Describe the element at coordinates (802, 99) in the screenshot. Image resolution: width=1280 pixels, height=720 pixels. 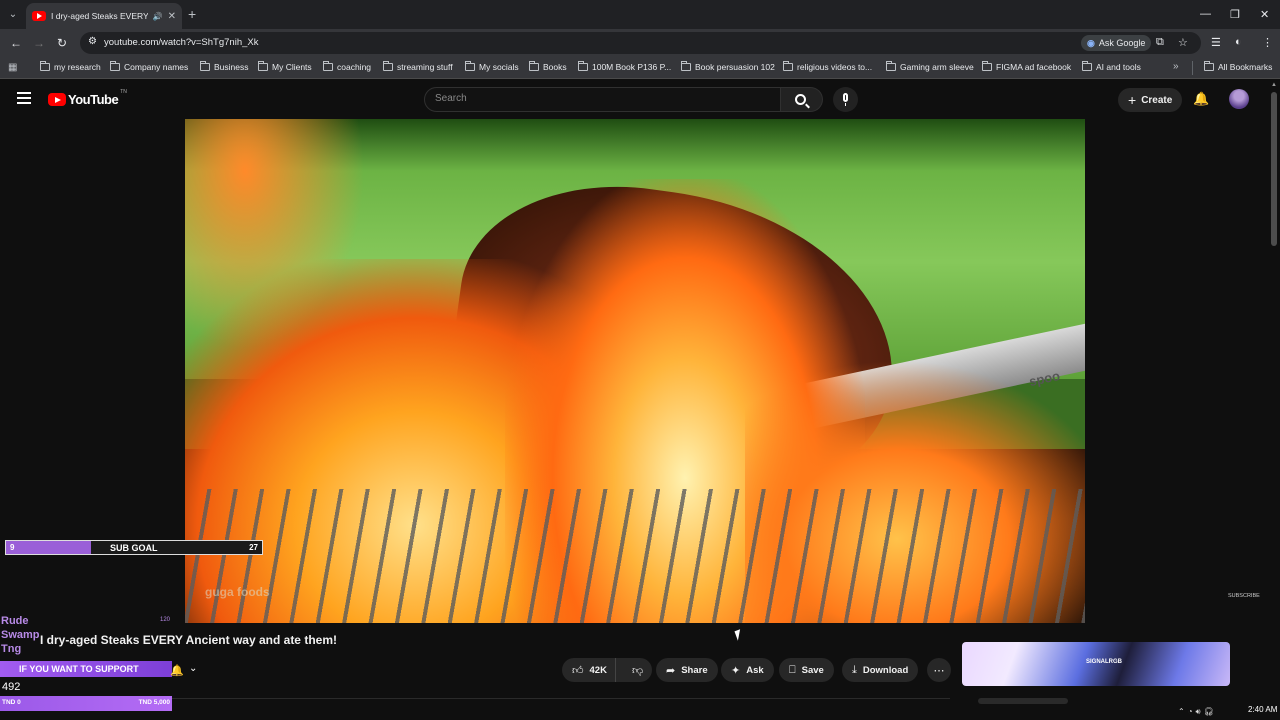
I see `search-button` at that location.